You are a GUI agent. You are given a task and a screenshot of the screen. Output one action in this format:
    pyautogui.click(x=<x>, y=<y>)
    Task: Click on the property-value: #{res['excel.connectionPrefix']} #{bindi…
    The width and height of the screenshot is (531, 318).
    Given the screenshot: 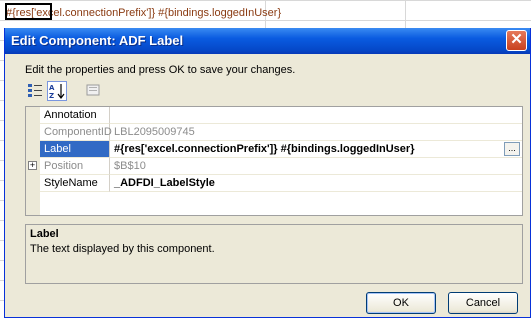 What is the action you would take?
    pyautogui.click(x=316, y=149)
    